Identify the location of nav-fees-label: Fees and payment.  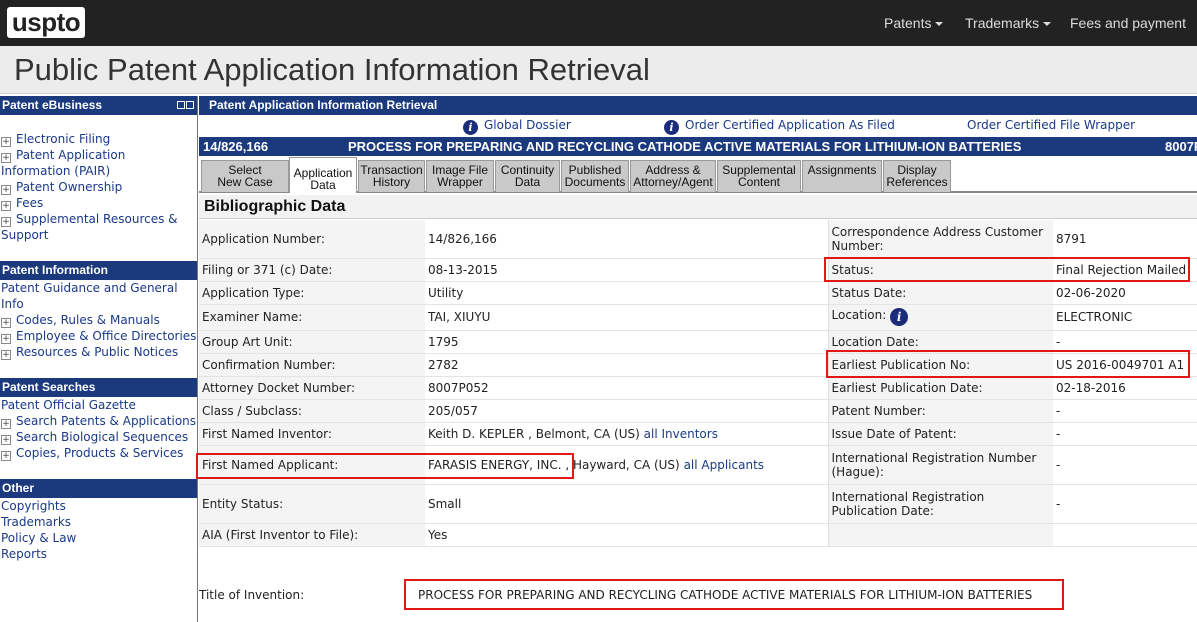
(1128, 23).